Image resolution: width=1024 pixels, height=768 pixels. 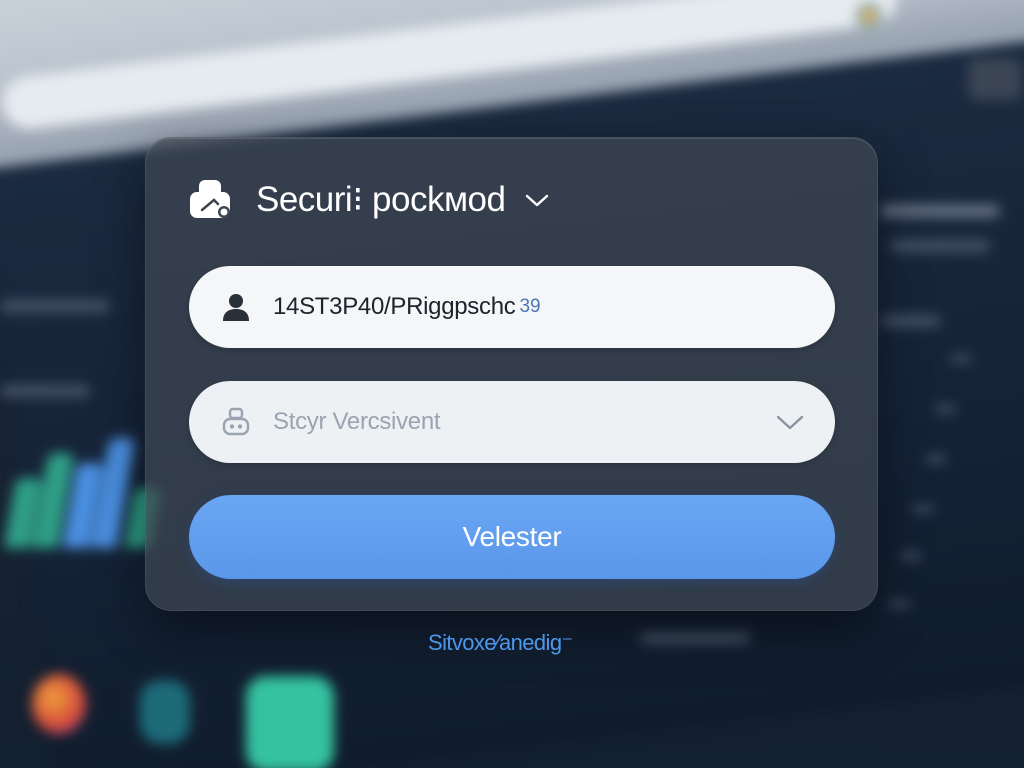 What do you see at coordinates (512, 537) in the screenshot?
I see `submit-button: Velester` at bounding box center [512, 537].